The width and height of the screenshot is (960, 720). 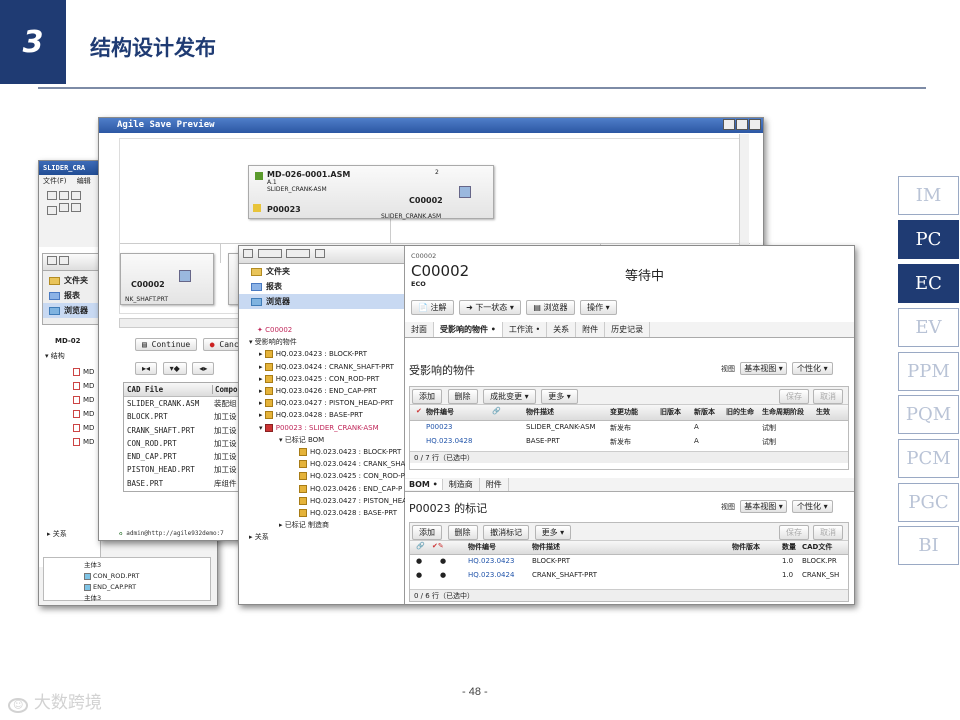 I want to click on tree-root: MD-02, so click(x=68, y=341).